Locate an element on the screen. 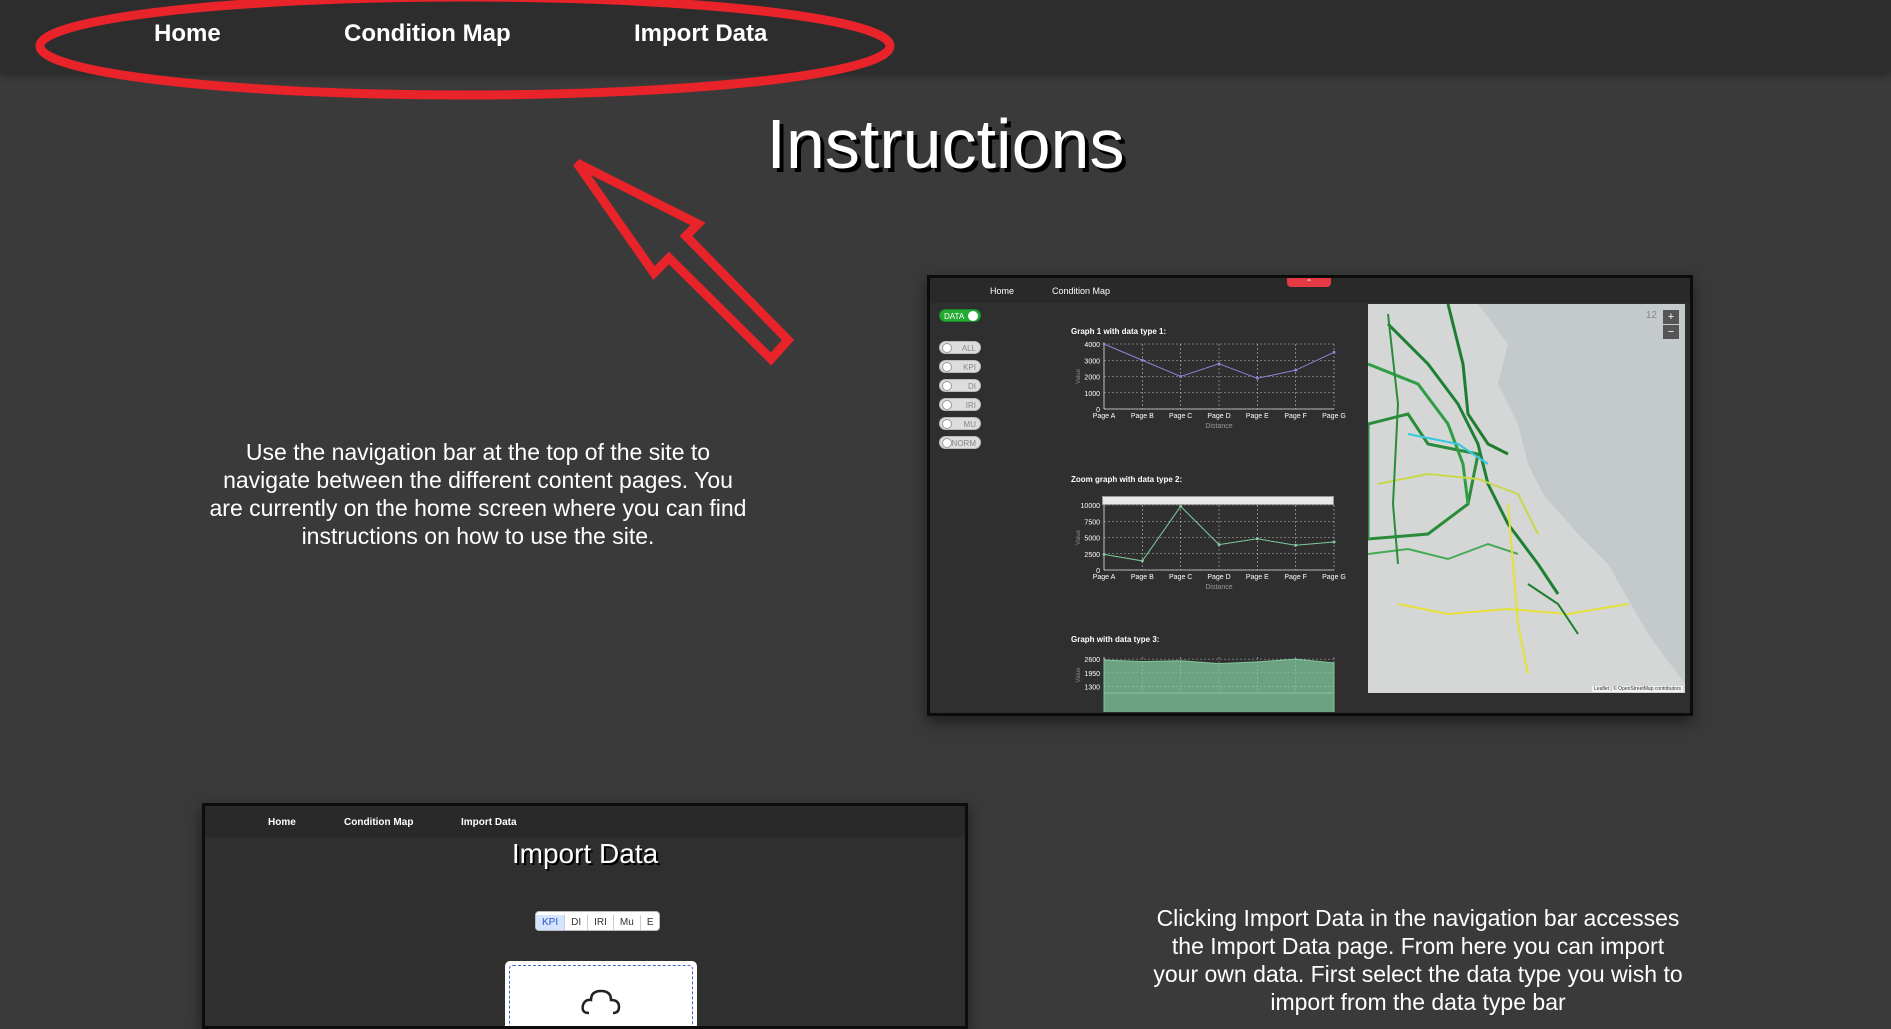 This screenshot has width=1891, height=1029. map-zoom-in-button: + is located at coordinates (1671, 317).